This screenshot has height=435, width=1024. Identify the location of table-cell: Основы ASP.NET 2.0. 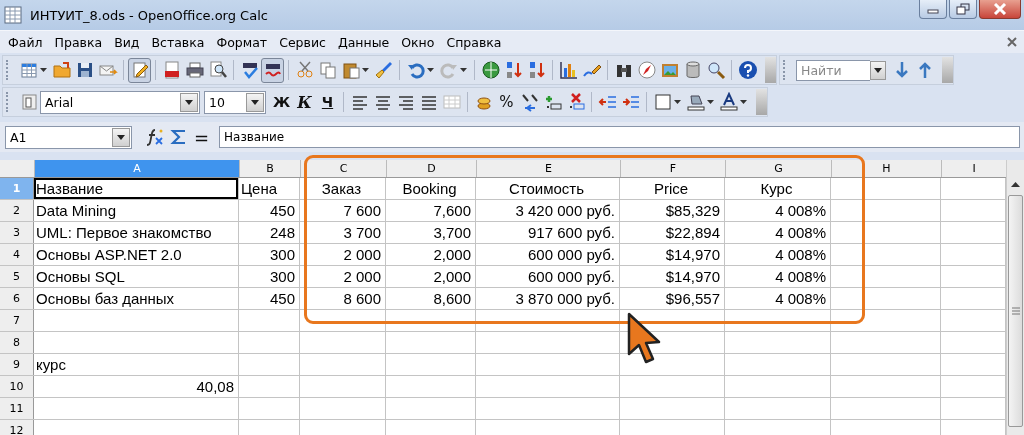
(109, 254).